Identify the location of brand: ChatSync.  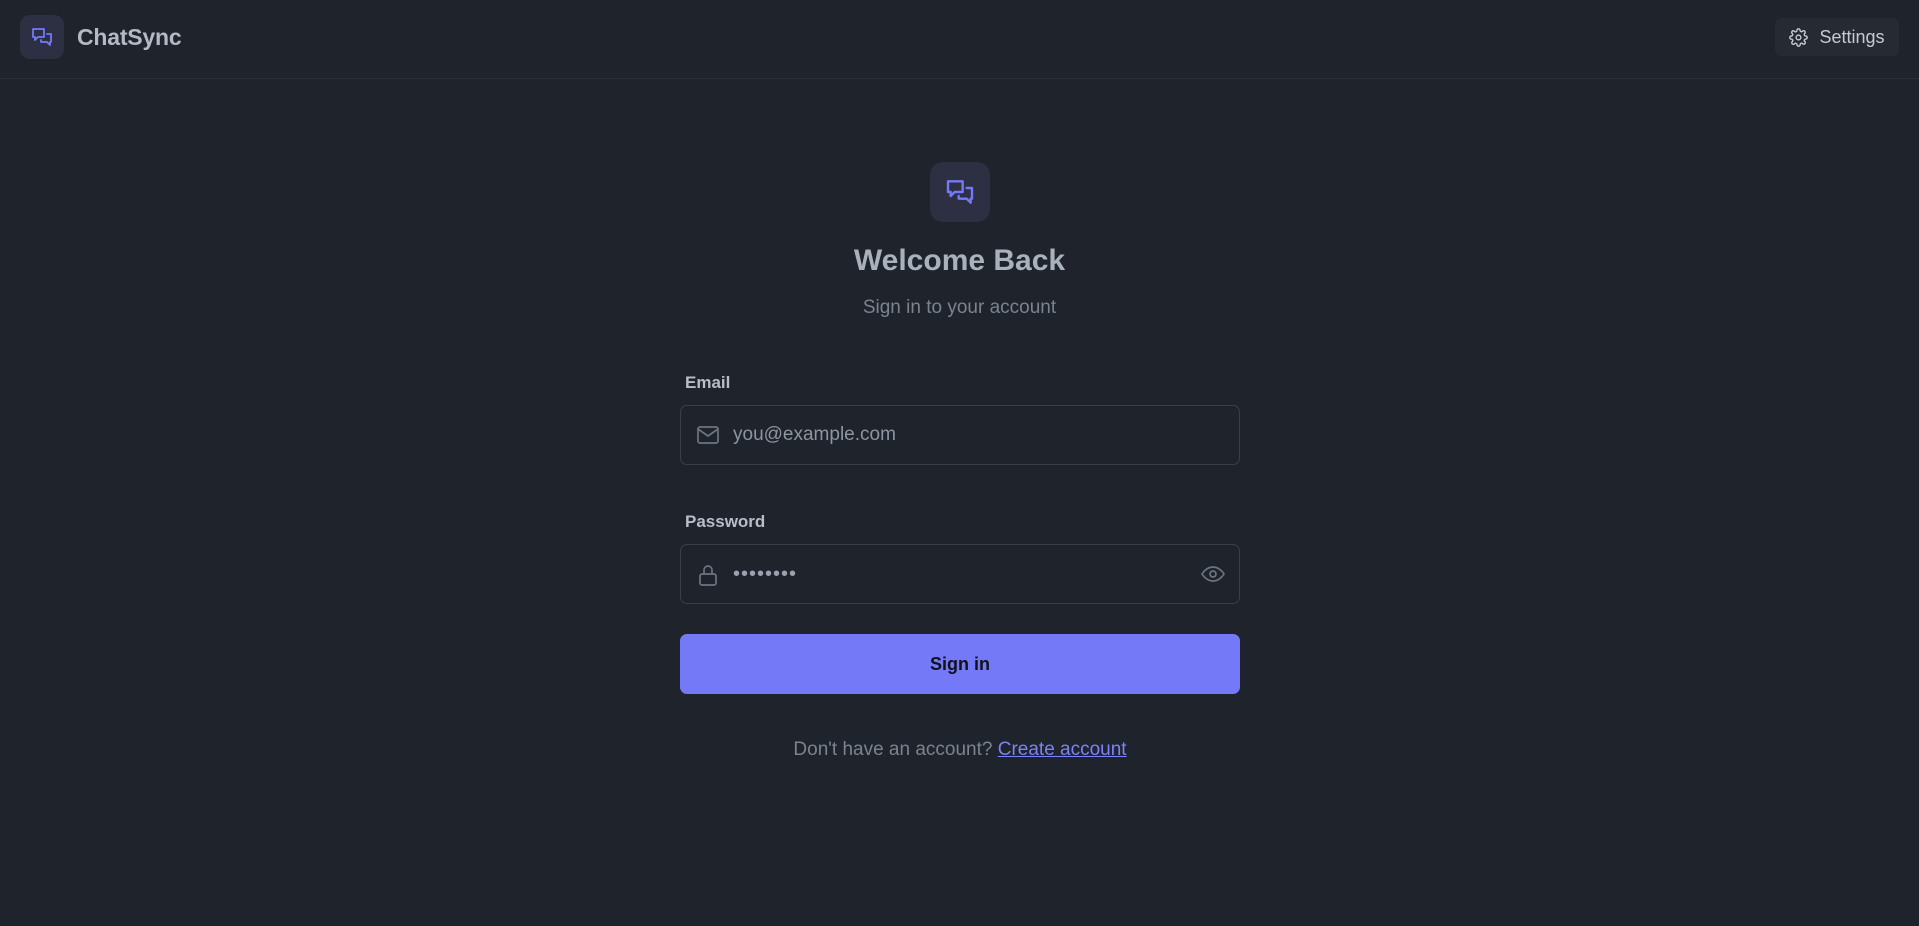
(101, 37).